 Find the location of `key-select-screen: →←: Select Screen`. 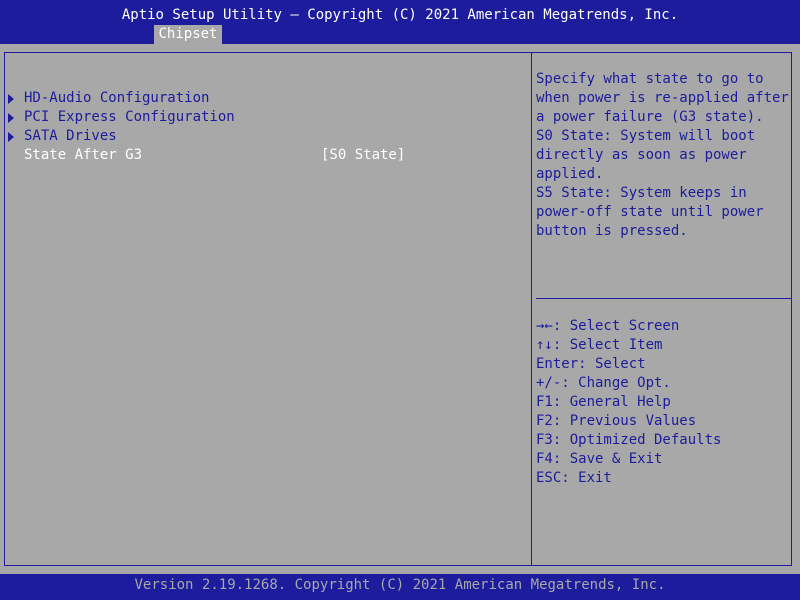

key-select-screen: →←: Select Screen is located at coordinates (608, 326).